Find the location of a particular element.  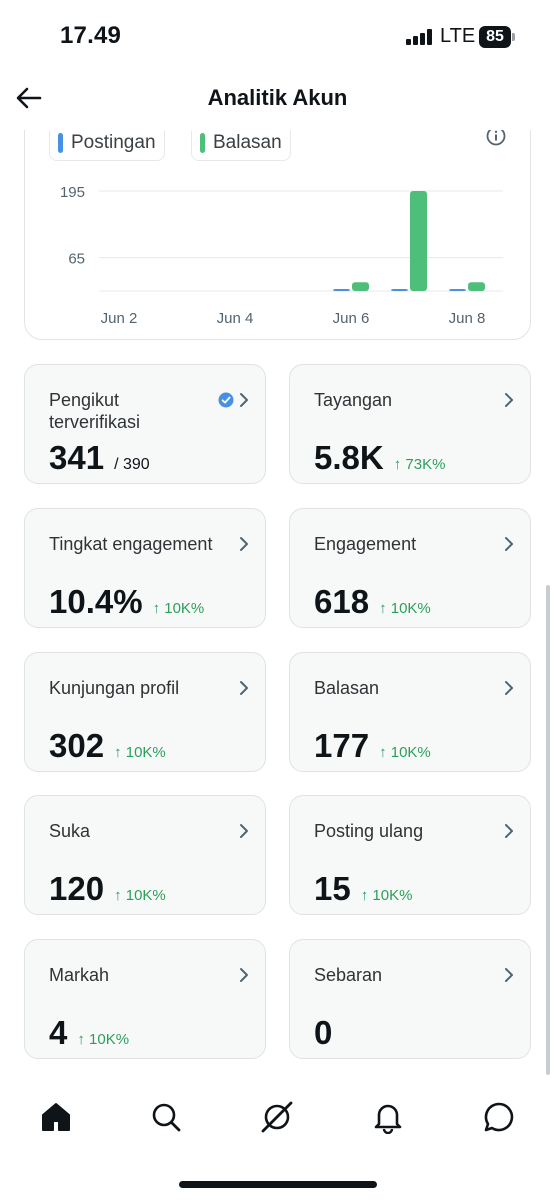

home-indicator is located at coordinates (278, 1184).